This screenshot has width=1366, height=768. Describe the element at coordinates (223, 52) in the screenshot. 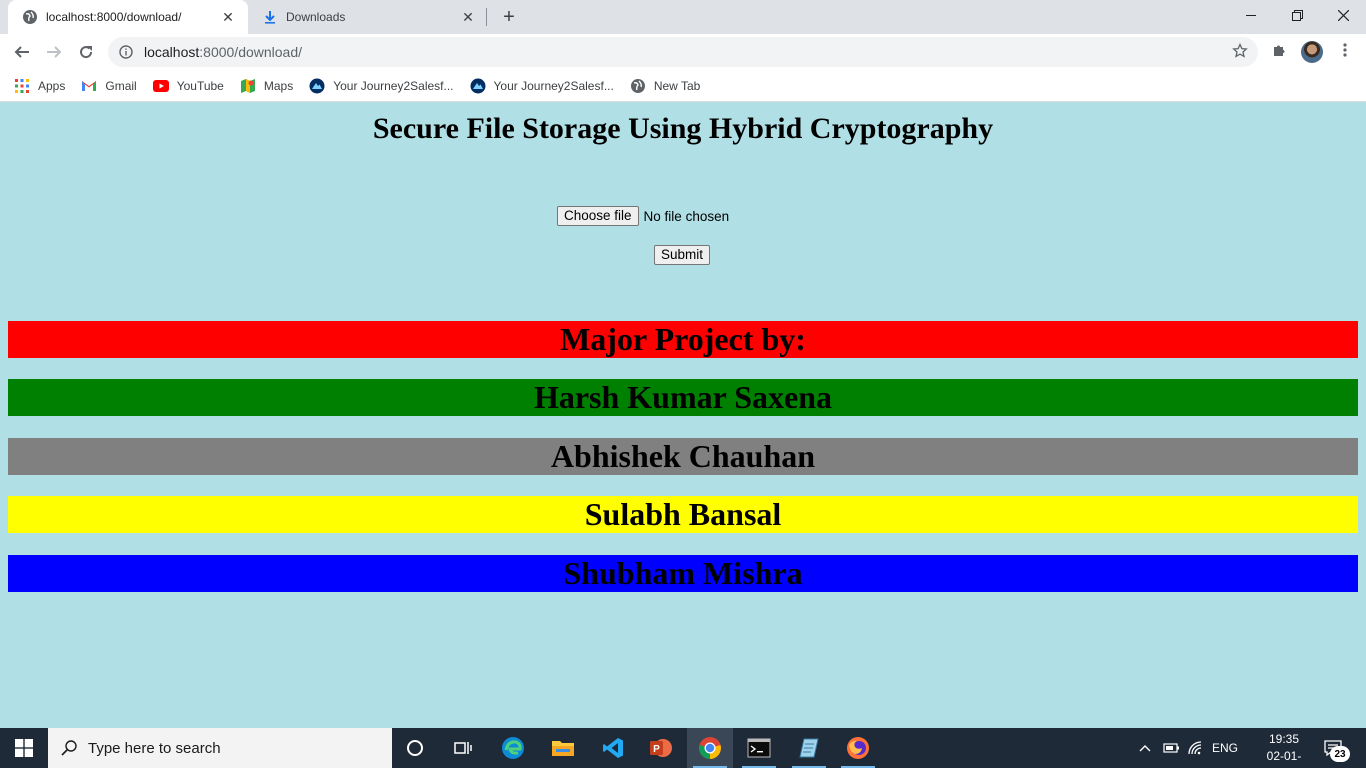

I see `url-text: localhost:8000/download/` at that location.